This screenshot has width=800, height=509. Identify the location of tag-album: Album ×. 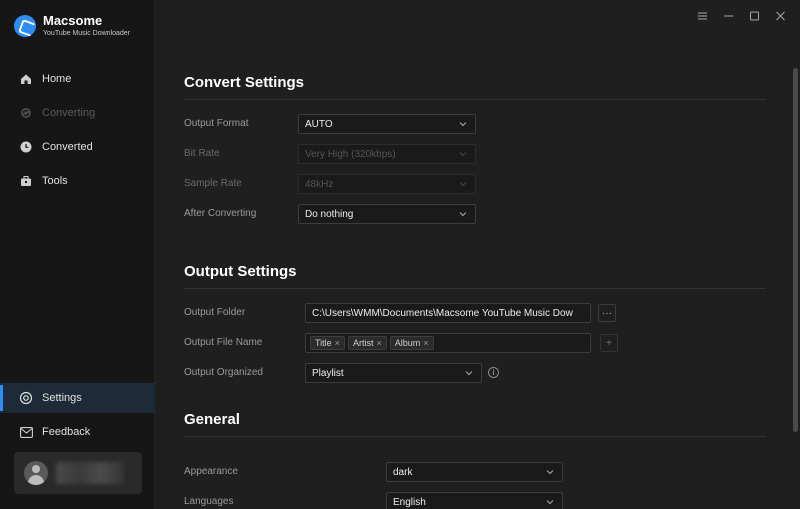
(411, 343).